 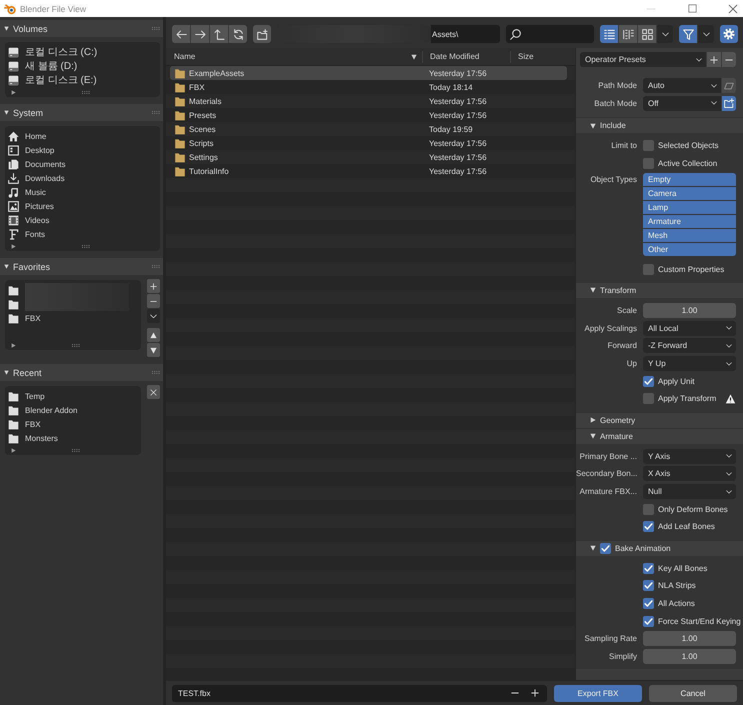 What do you see at coordinates (82, 66) in the screenshot?
I see `sidebar-item: 새 볼륨 (D:)` at bounding box center [82, 66].